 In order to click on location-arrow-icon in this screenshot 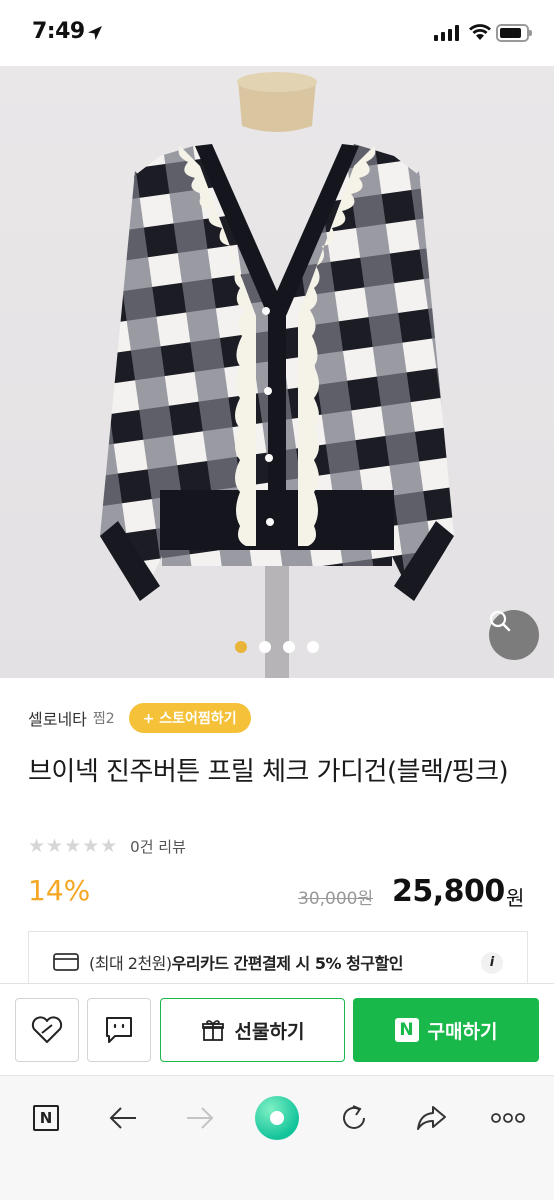, I will do `click(95, 33)`.